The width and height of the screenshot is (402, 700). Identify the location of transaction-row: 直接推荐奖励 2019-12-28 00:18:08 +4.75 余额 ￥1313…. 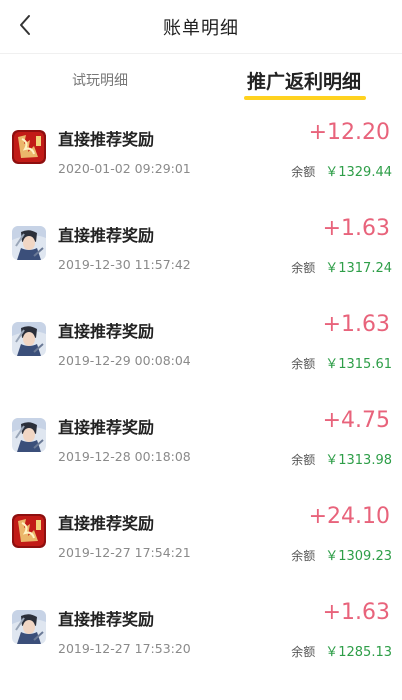
(201, 442).